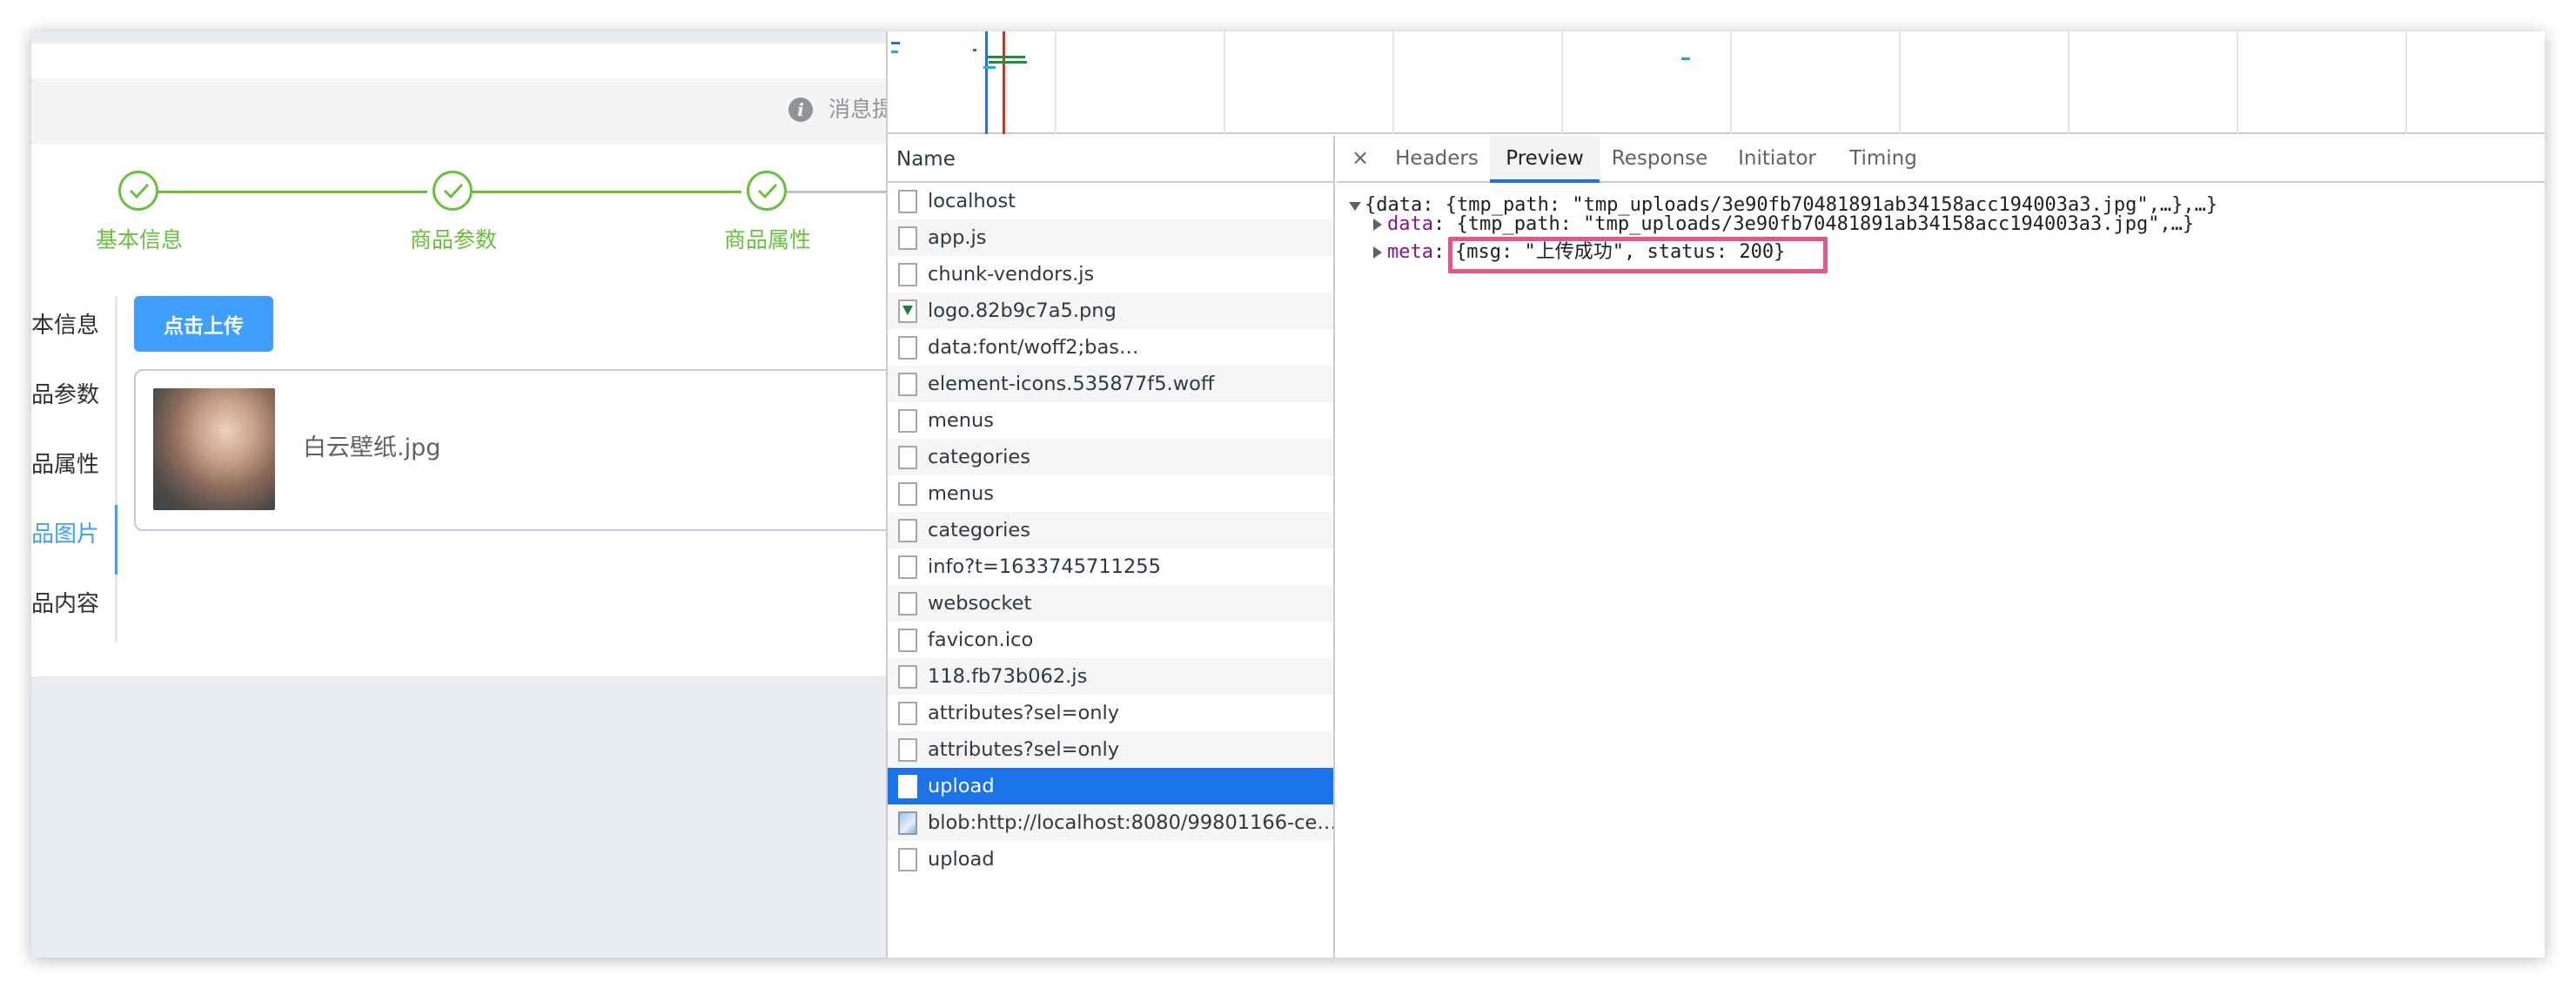 Image resolution: width=2576 pixels, height=989 pixels. Describe the element at coordinates (1045, 566) in the screenshot. I see `request-name: info?t=1633745711255` at that location.